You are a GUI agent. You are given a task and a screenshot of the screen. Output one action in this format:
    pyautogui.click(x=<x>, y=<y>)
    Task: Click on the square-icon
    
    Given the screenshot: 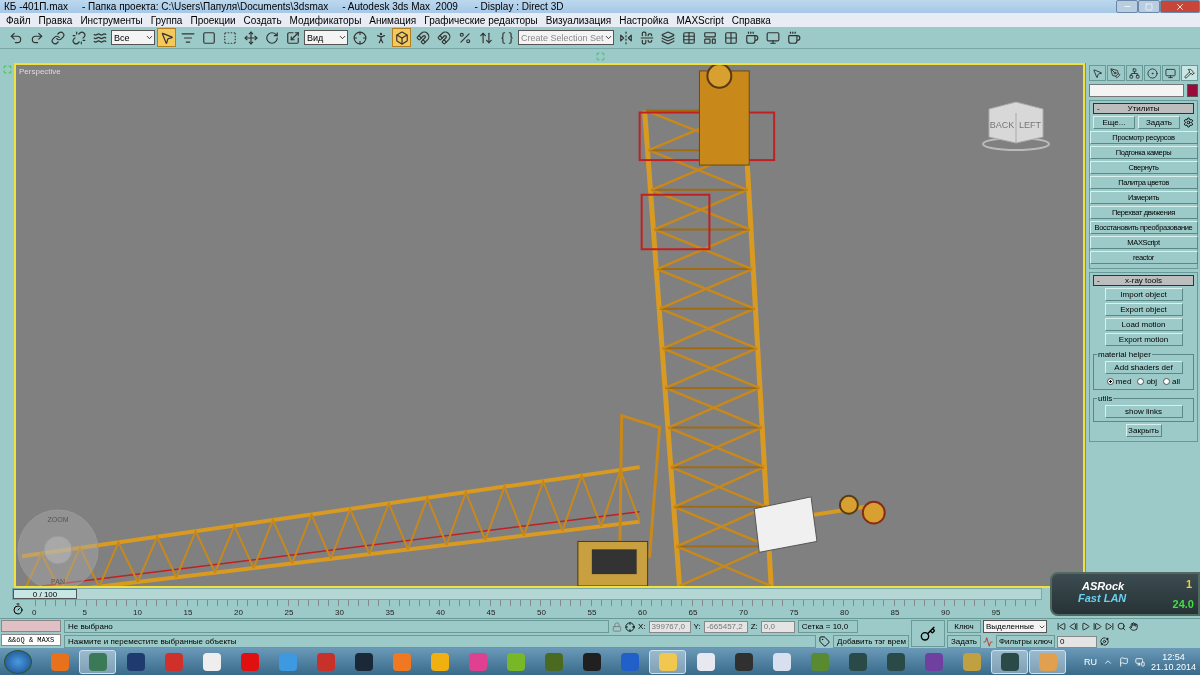 What is the action you would take?
    pyautogui.click(x=208, y=37)
    